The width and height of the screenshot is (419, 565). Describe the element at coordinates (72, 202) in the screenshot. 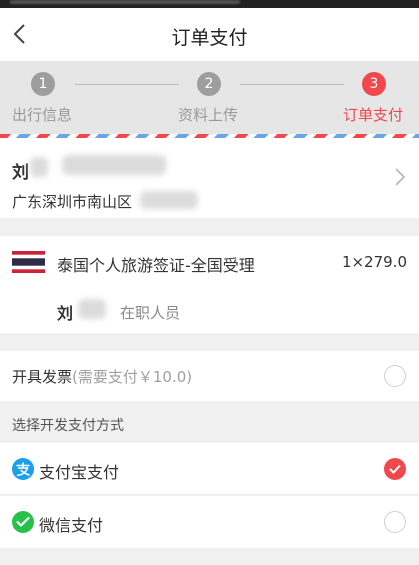

I see `recipient-address: 广东深圳市南山区` at that location.